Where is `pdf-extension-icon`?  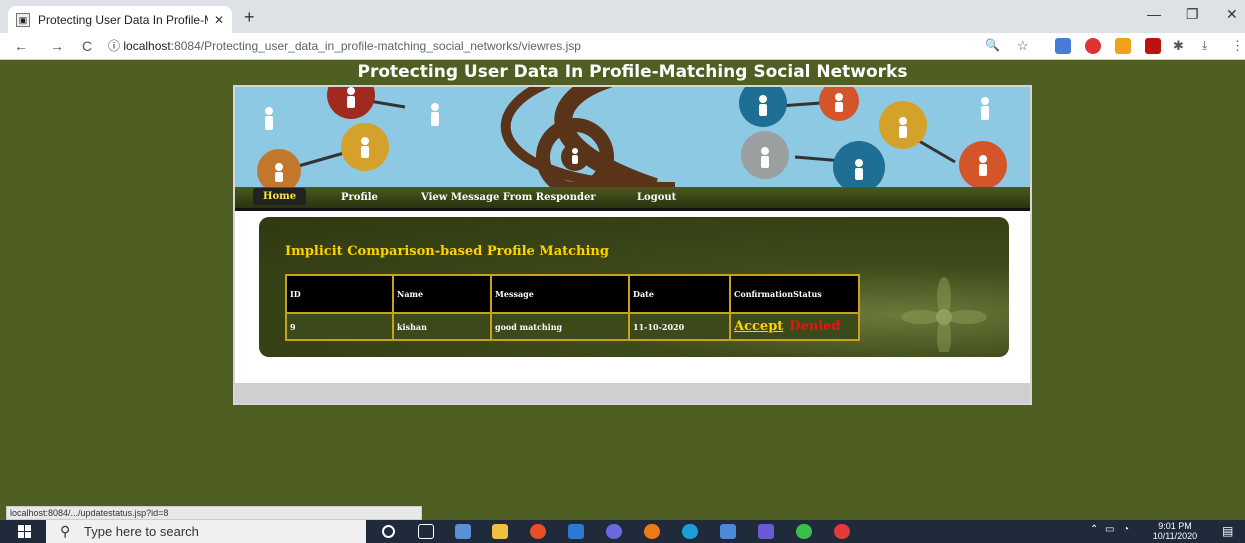
pdf-extension-icon is located at coordinates (1153, 46).